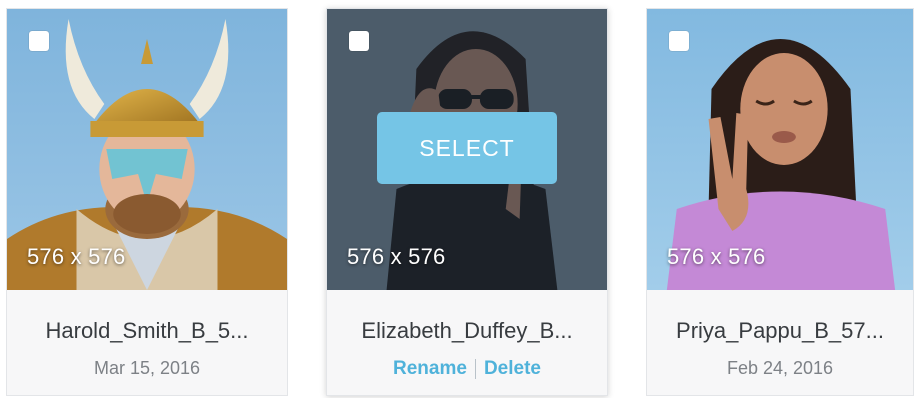  I want to click on card-meta: Harold_Smith_B_5... Mar 15, 2016, so click(147, 342).